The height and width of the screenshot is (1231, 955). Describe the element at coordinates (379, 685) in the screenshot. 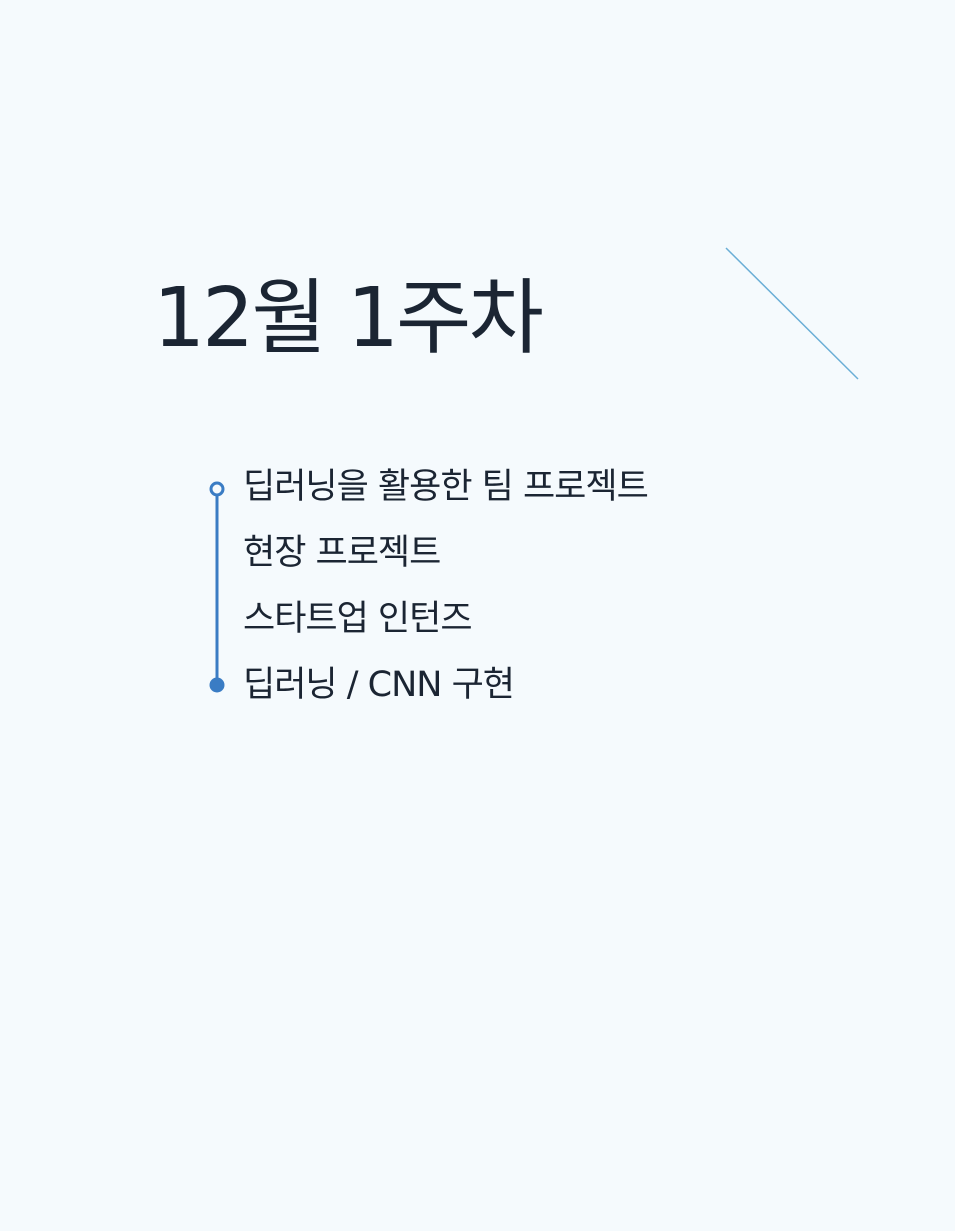

I see `agenda-item-cnn: 딥러닝 / CNN 구현` at that location.